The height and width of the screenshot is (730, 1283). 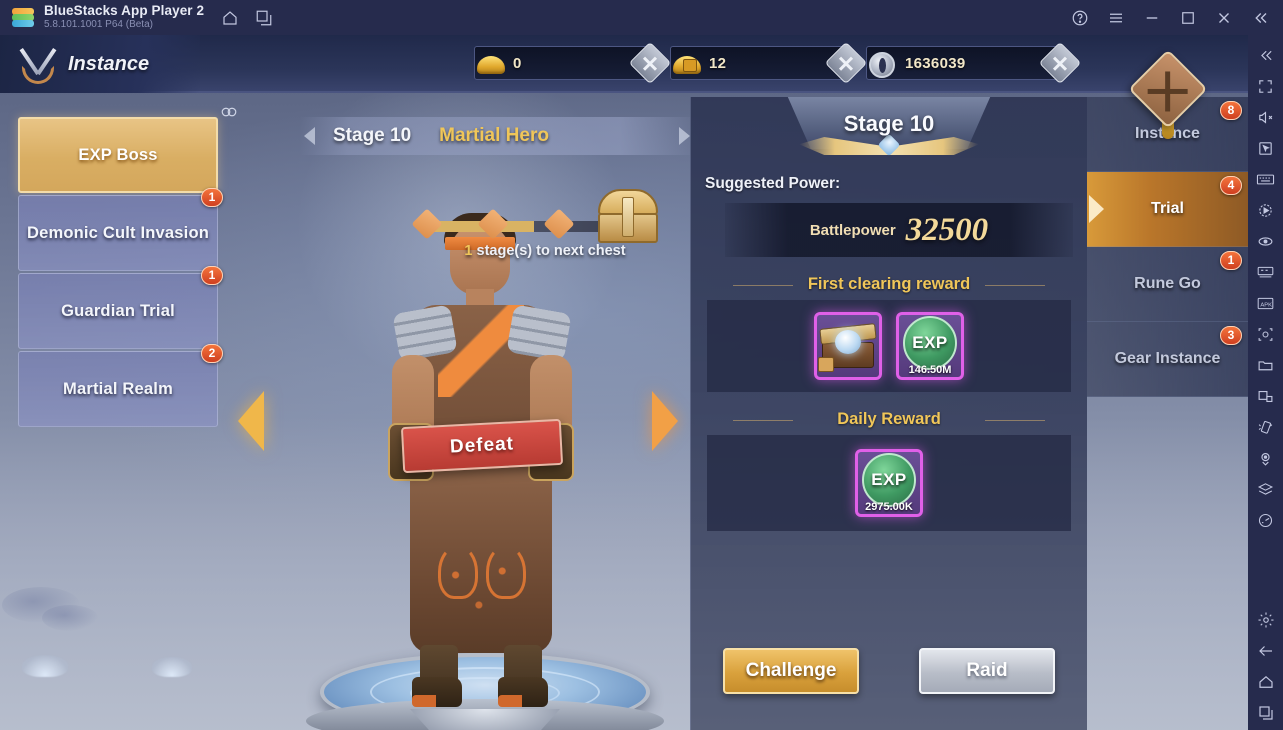 I want to click on reward-item-exp: EXP 146.50M, so click(x=930, y=346).